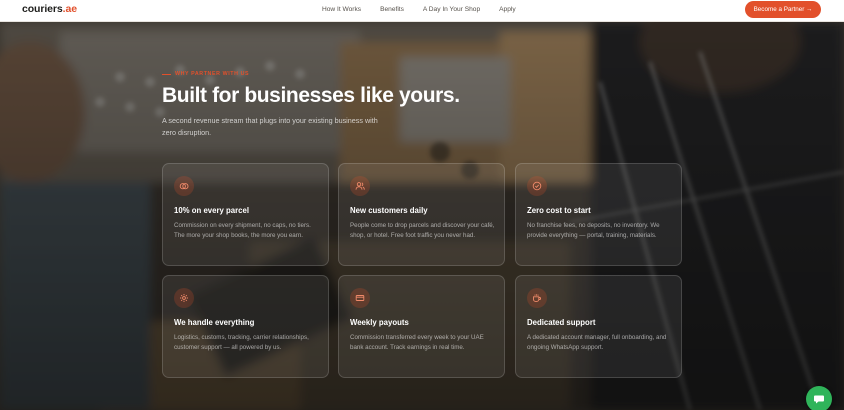 This screenshot has height=410, width=844. What do you see at coordinates (451, 9) in the screenshot?
I see `nav-link-day-in-your-shop: A Day In Your Shop` at bounding box center [451, 9].